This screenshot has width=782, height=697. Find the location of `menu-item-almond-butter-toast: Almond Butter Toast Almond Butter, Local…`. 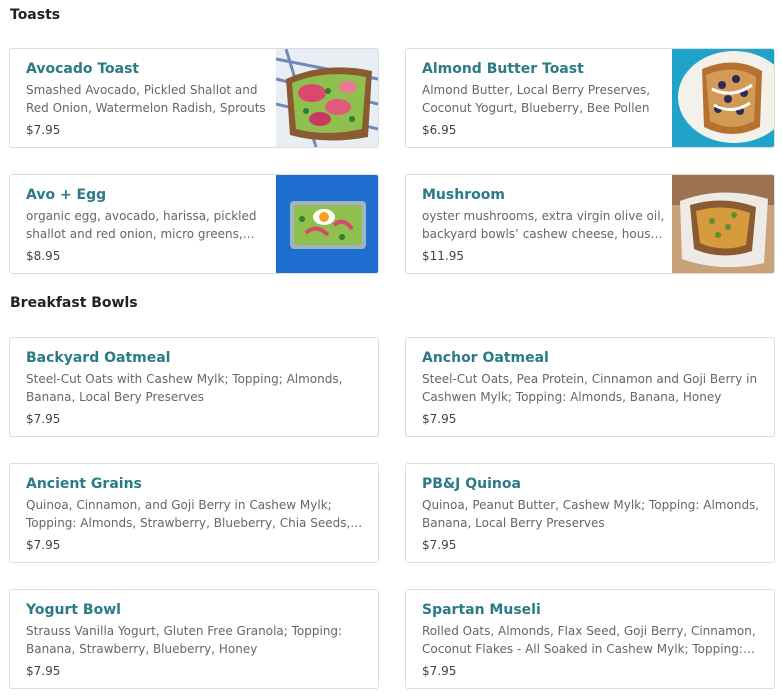

menu-item-almond-butter-toast: Almond Butter Toast Almond Butter, Local… is located at coordinates (590, 98).